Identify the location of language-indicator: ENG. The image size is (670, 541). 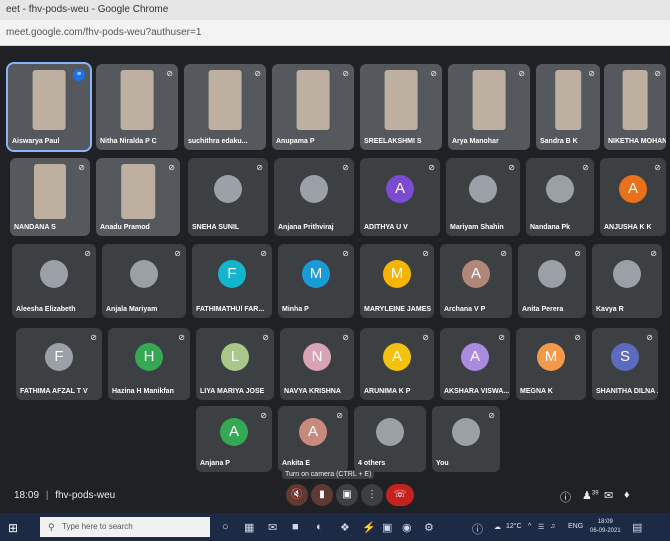
(575, 526).